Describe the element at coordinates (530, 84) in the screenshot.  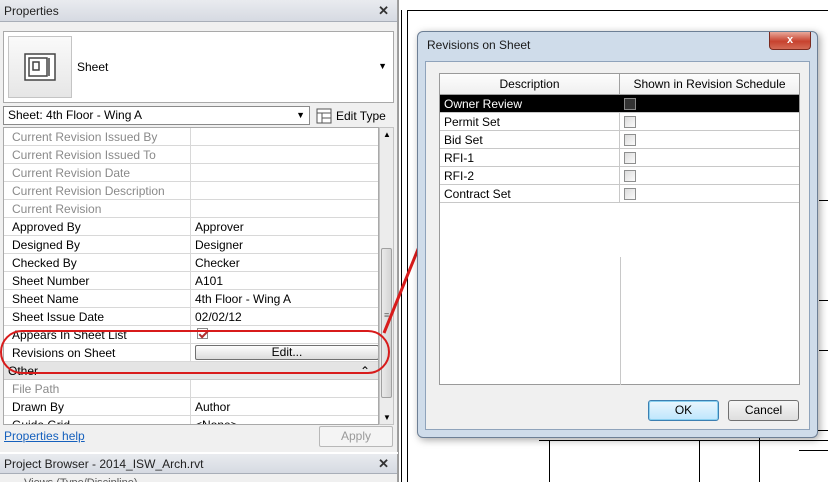
I see `column-header-description: Description` at that location.